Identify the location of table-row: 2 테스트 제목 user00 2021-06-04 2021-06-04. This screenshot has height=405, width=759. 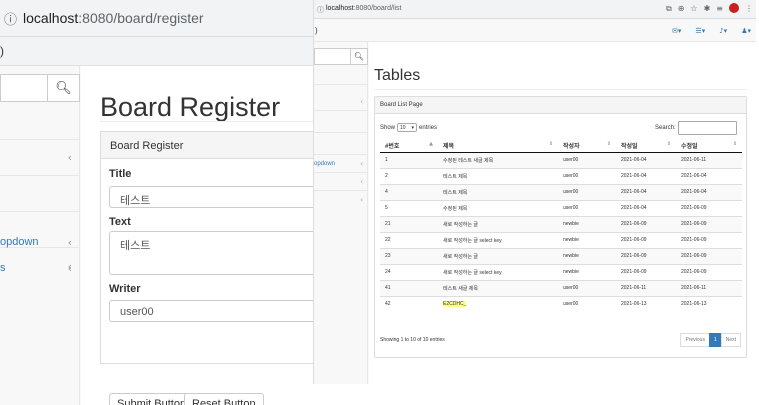
(561, 175).